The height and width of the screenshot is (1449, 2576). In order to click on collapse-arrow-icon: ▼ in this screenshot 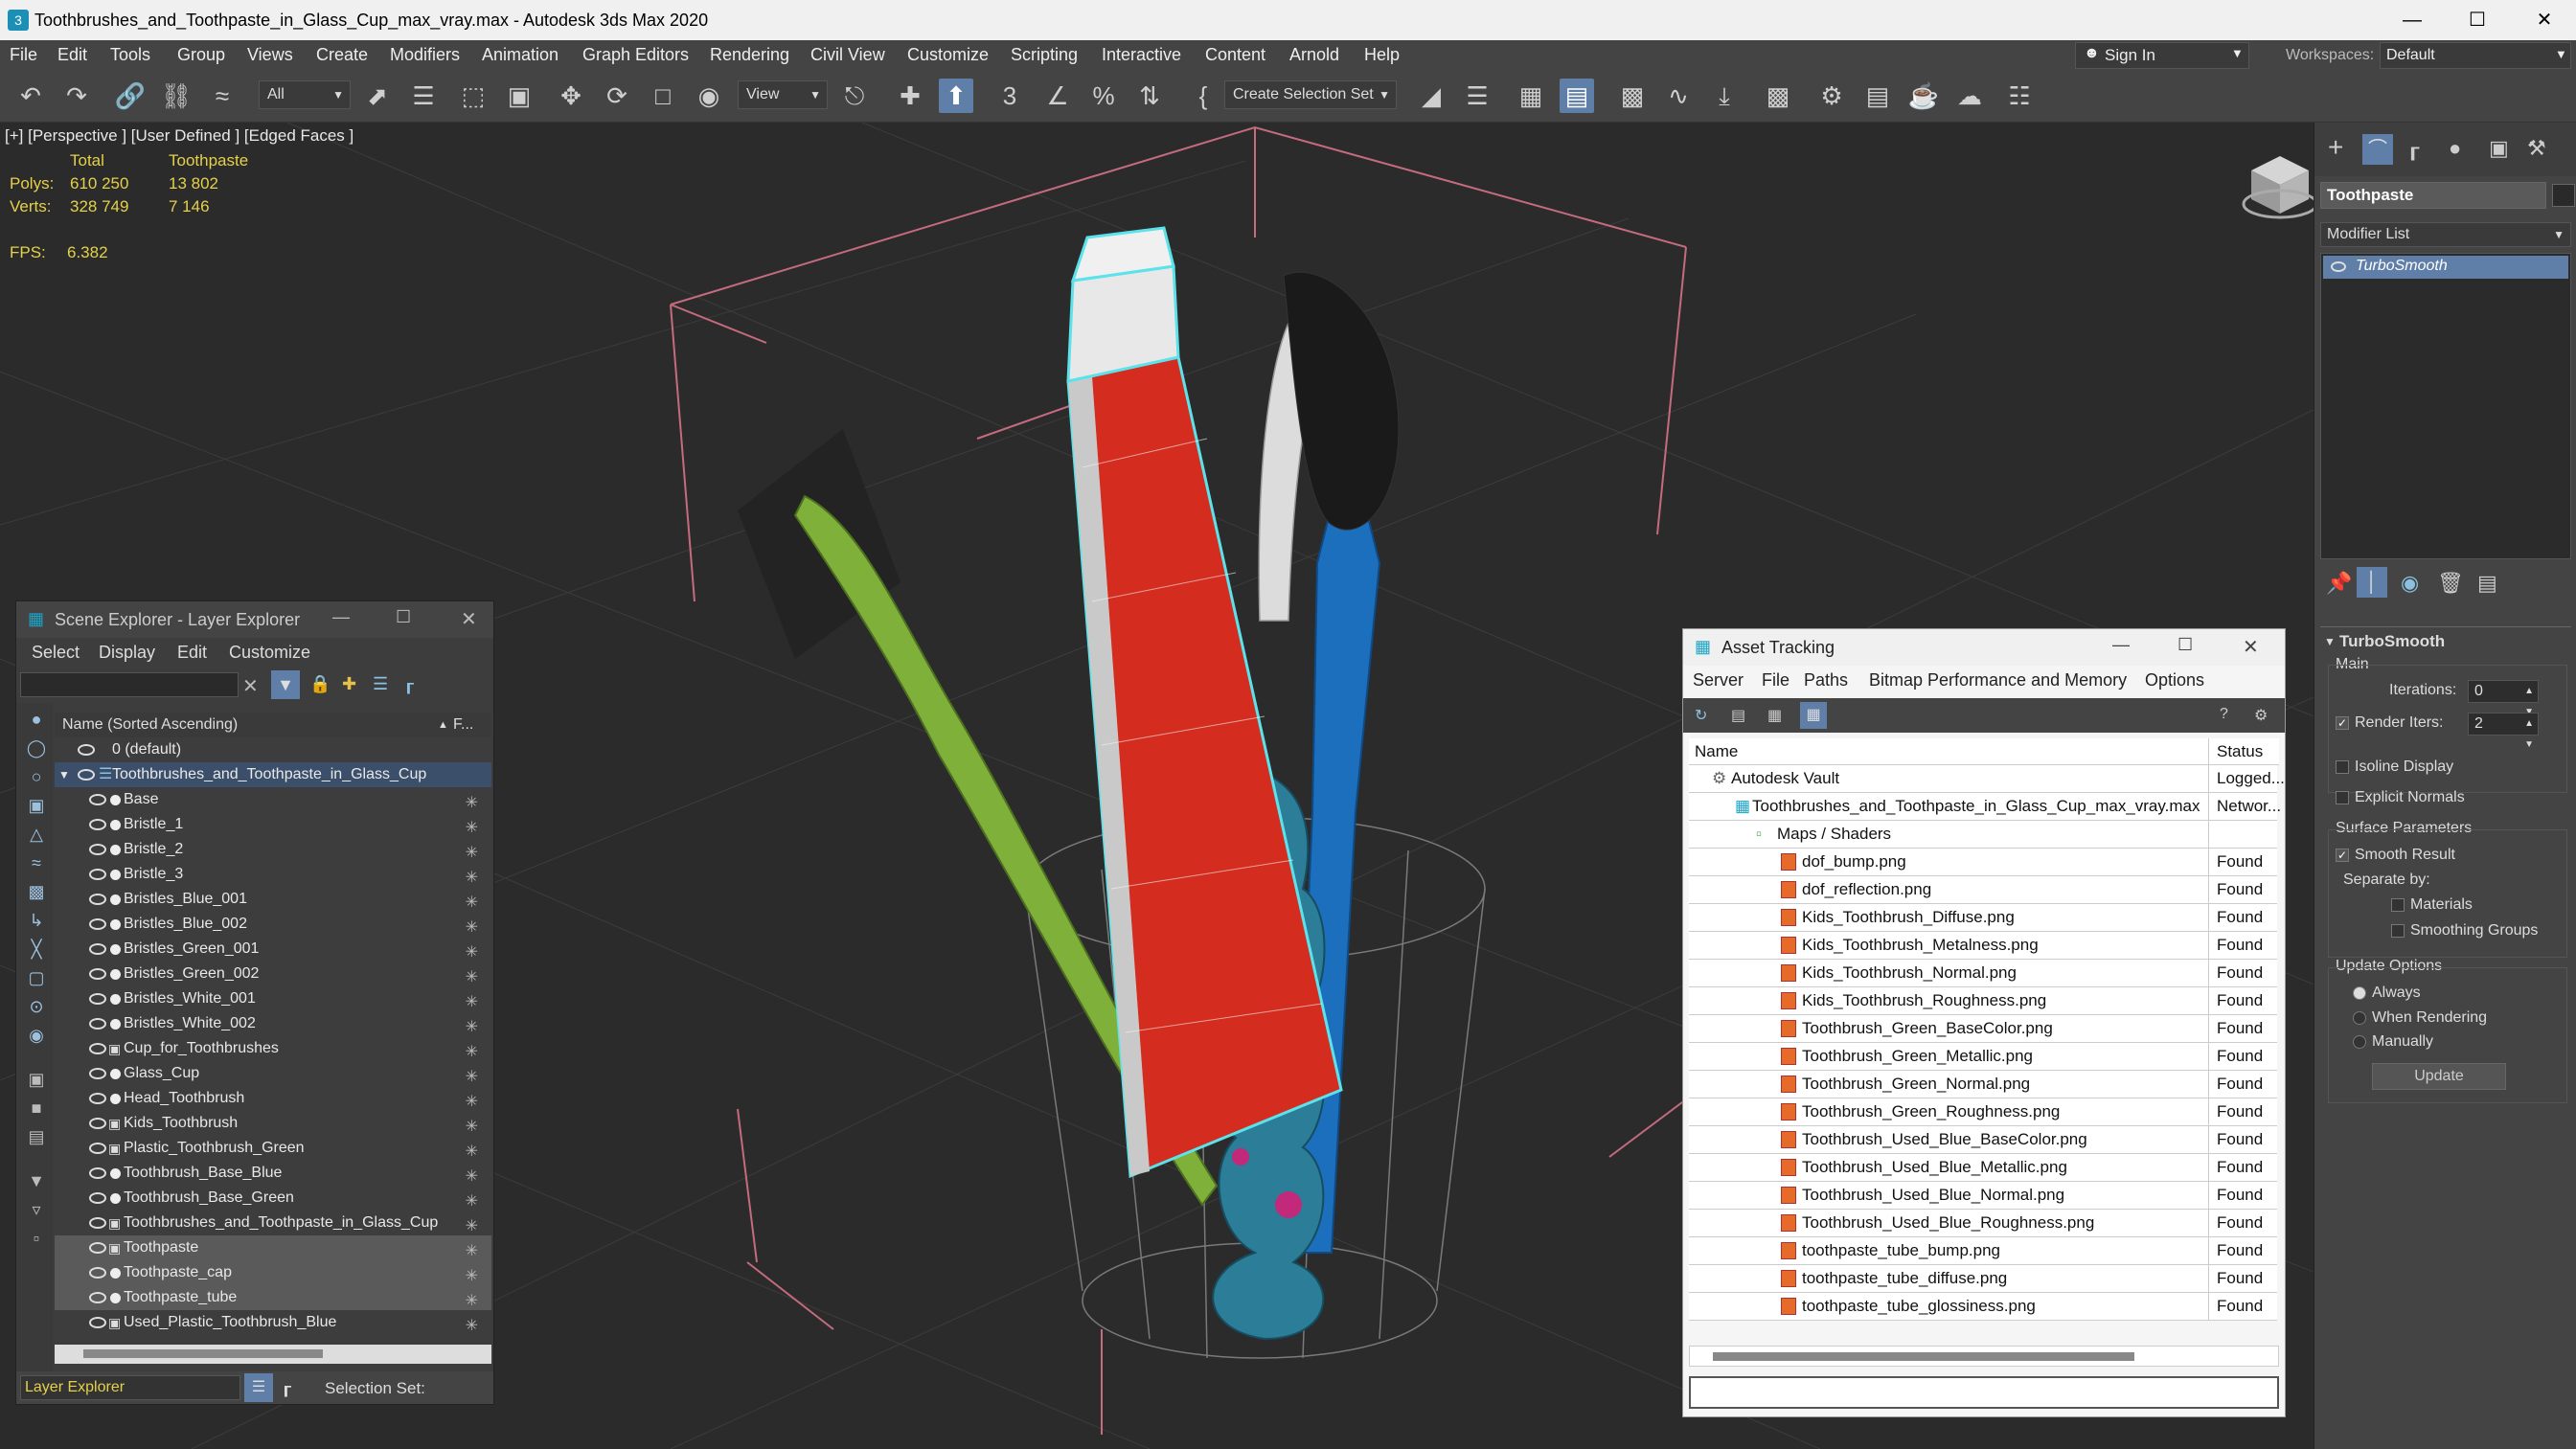, I will do `click(64, 774)`.